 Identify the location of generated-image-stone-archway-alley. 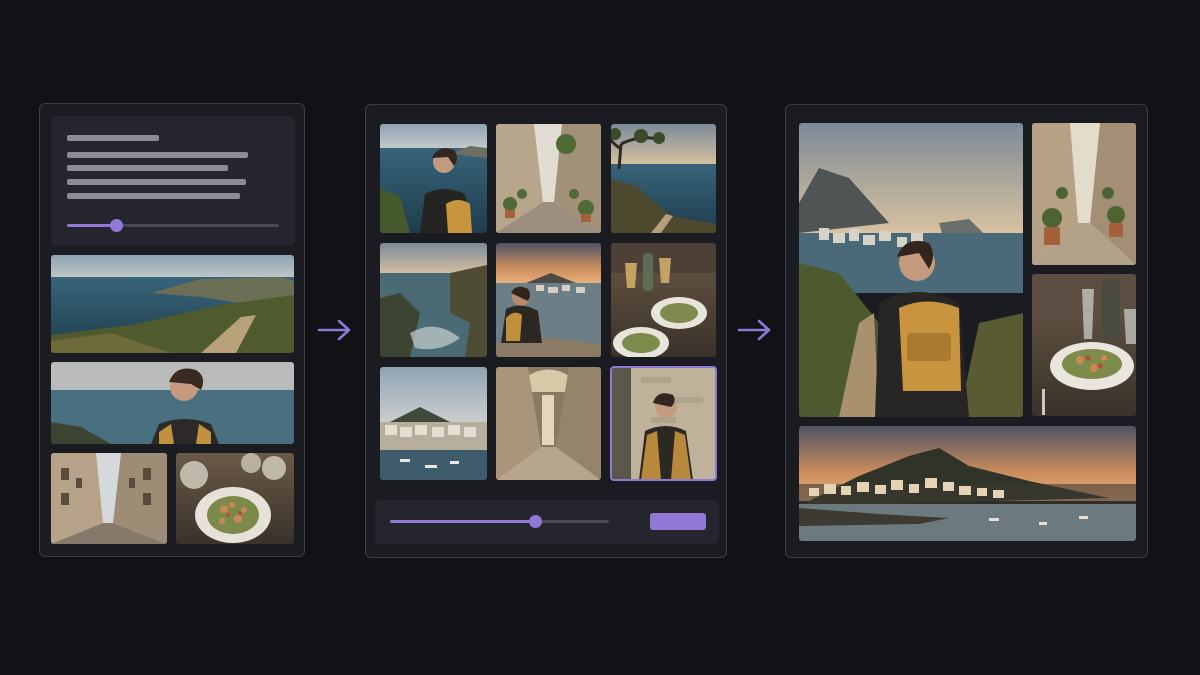
(548, 423).